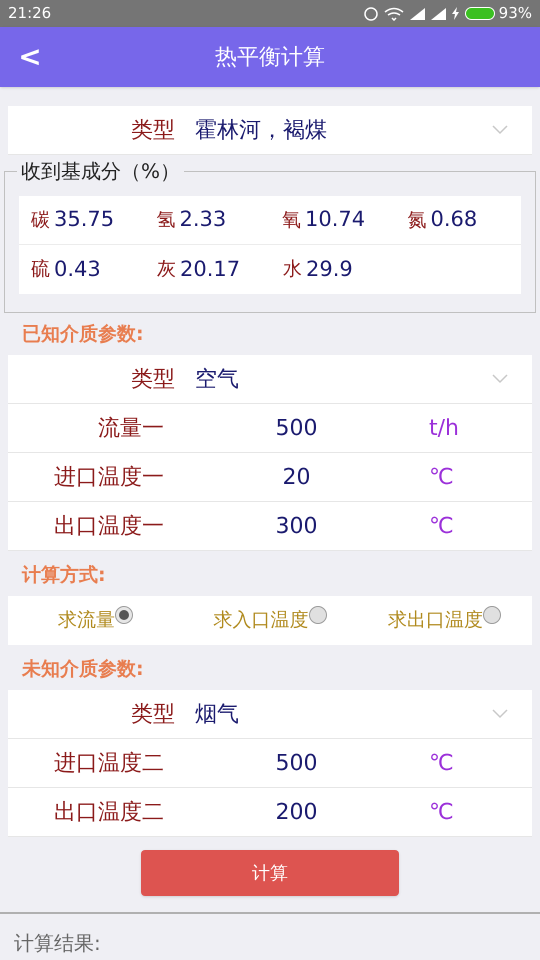 The height and width of the screenshot is (960, 540). What do you see at coordinates (296, 526) in the screenshot?
I see `param-value: 300` at bounding box center [296, 526].